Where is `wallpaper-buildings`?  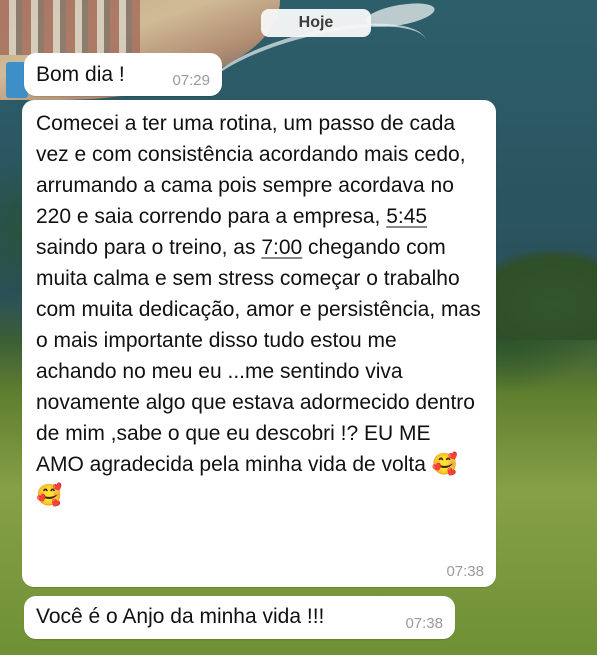
wallpaper-buildings is located at coordinates (70, 27).